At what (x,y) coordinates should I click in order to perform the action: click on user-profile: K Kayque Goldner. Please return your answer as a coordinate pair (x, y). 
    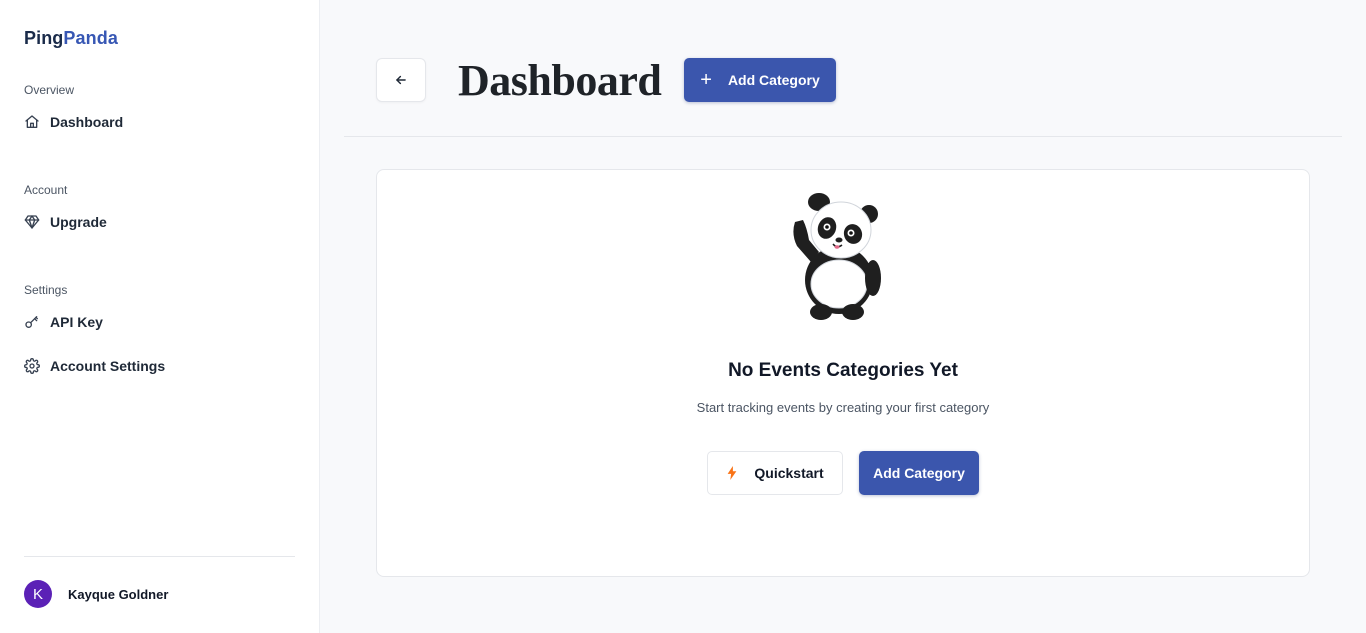
    Looking at the image, I should click on (96, 594).